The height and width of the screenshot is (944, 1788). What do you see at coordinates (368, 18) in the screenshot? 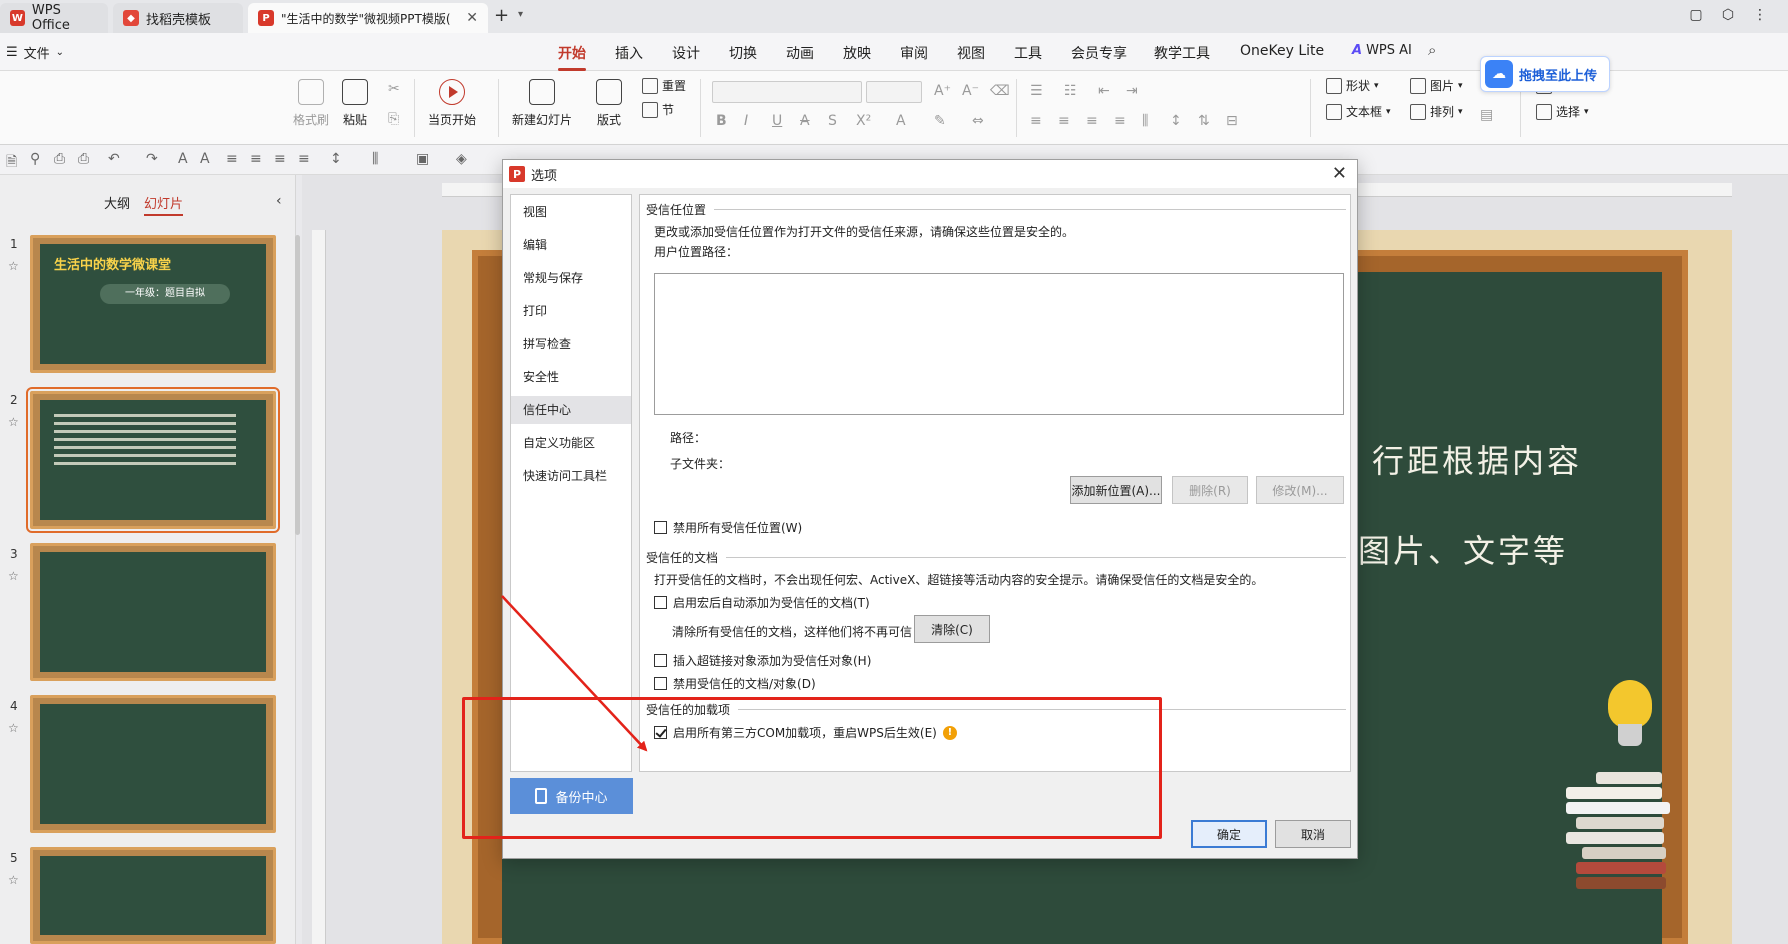
I see `tab-document: P "生活中的数学"微视频PPT模版( ✕` at bounding box center [368, 18].